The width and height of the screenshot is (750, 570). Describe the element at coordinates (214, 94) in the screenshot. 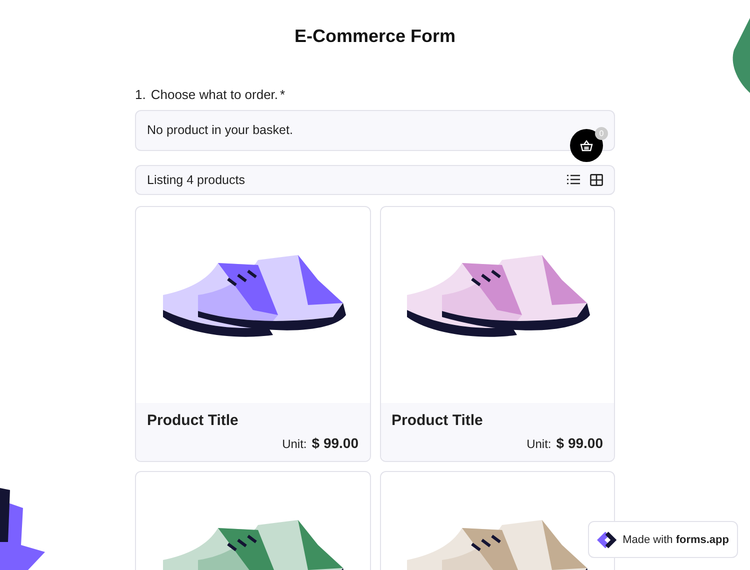

I see `question-label: Choose what to order.` at that location.